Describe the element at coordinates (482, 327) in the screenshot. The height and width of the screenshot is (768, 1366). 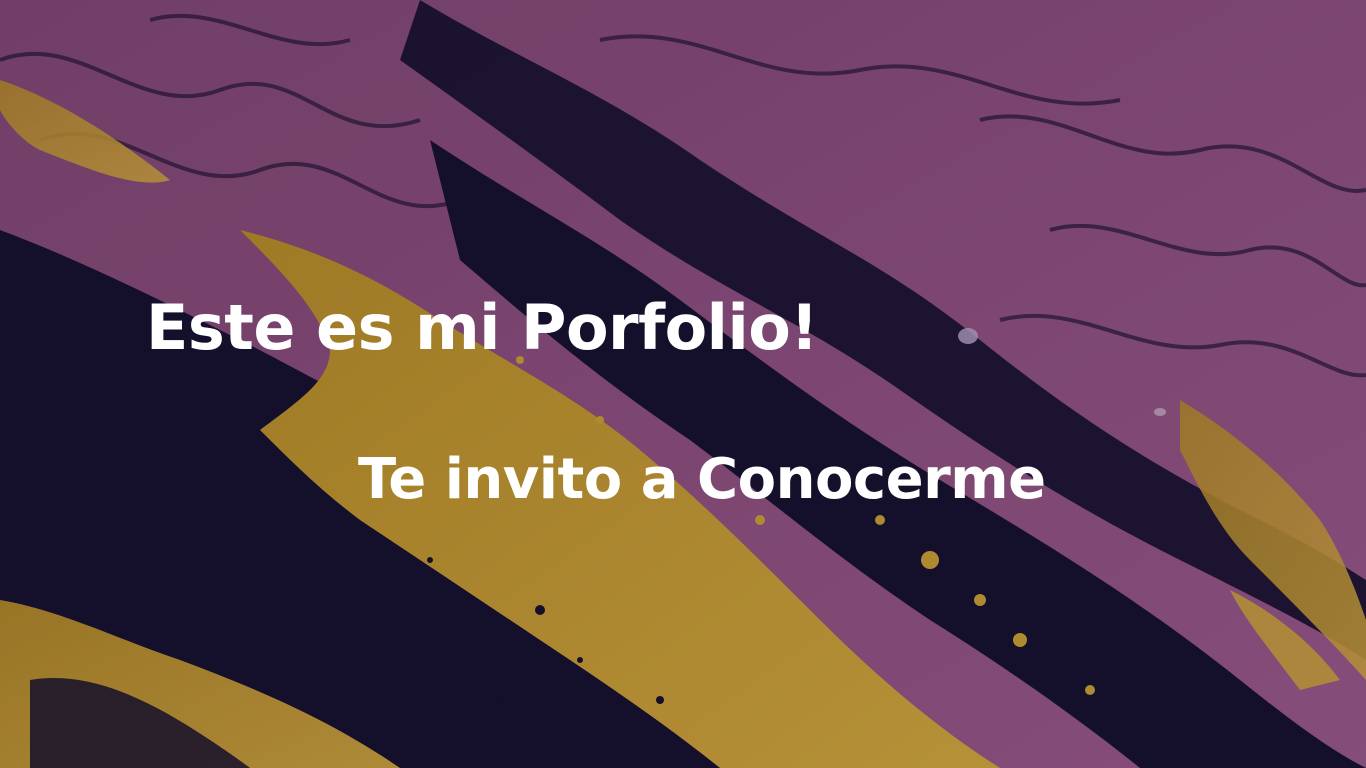
I see `hero-title: Este es mi Porfolio!` at that location.